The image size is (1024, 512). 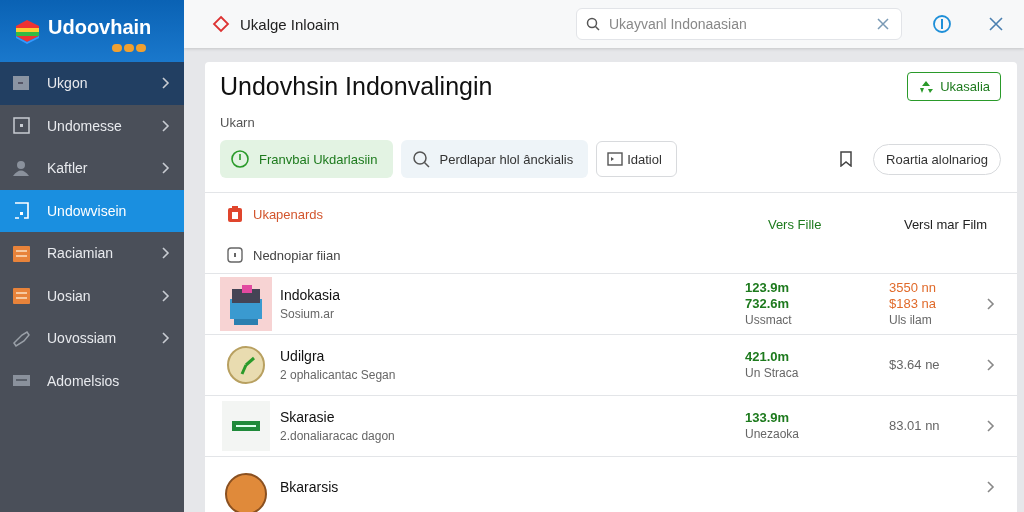 I want to click on sidebar-item: Uovossiam, so click(x=92, y=338).